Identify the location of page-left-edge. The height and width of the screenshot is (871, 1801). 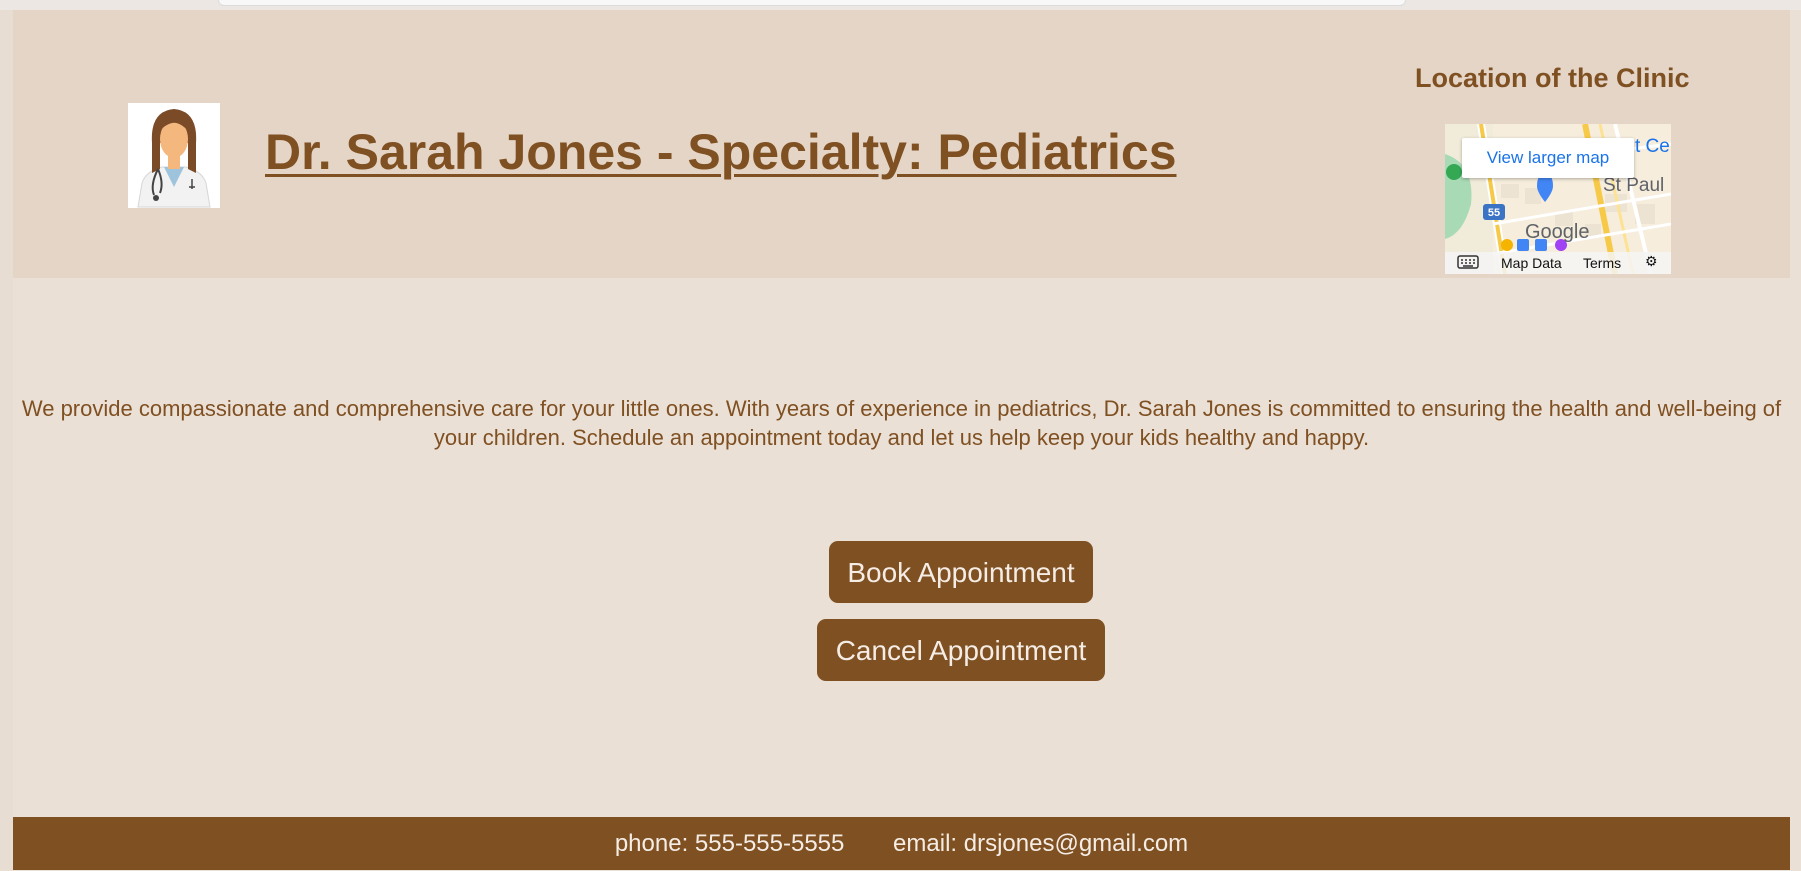
(6, 440).